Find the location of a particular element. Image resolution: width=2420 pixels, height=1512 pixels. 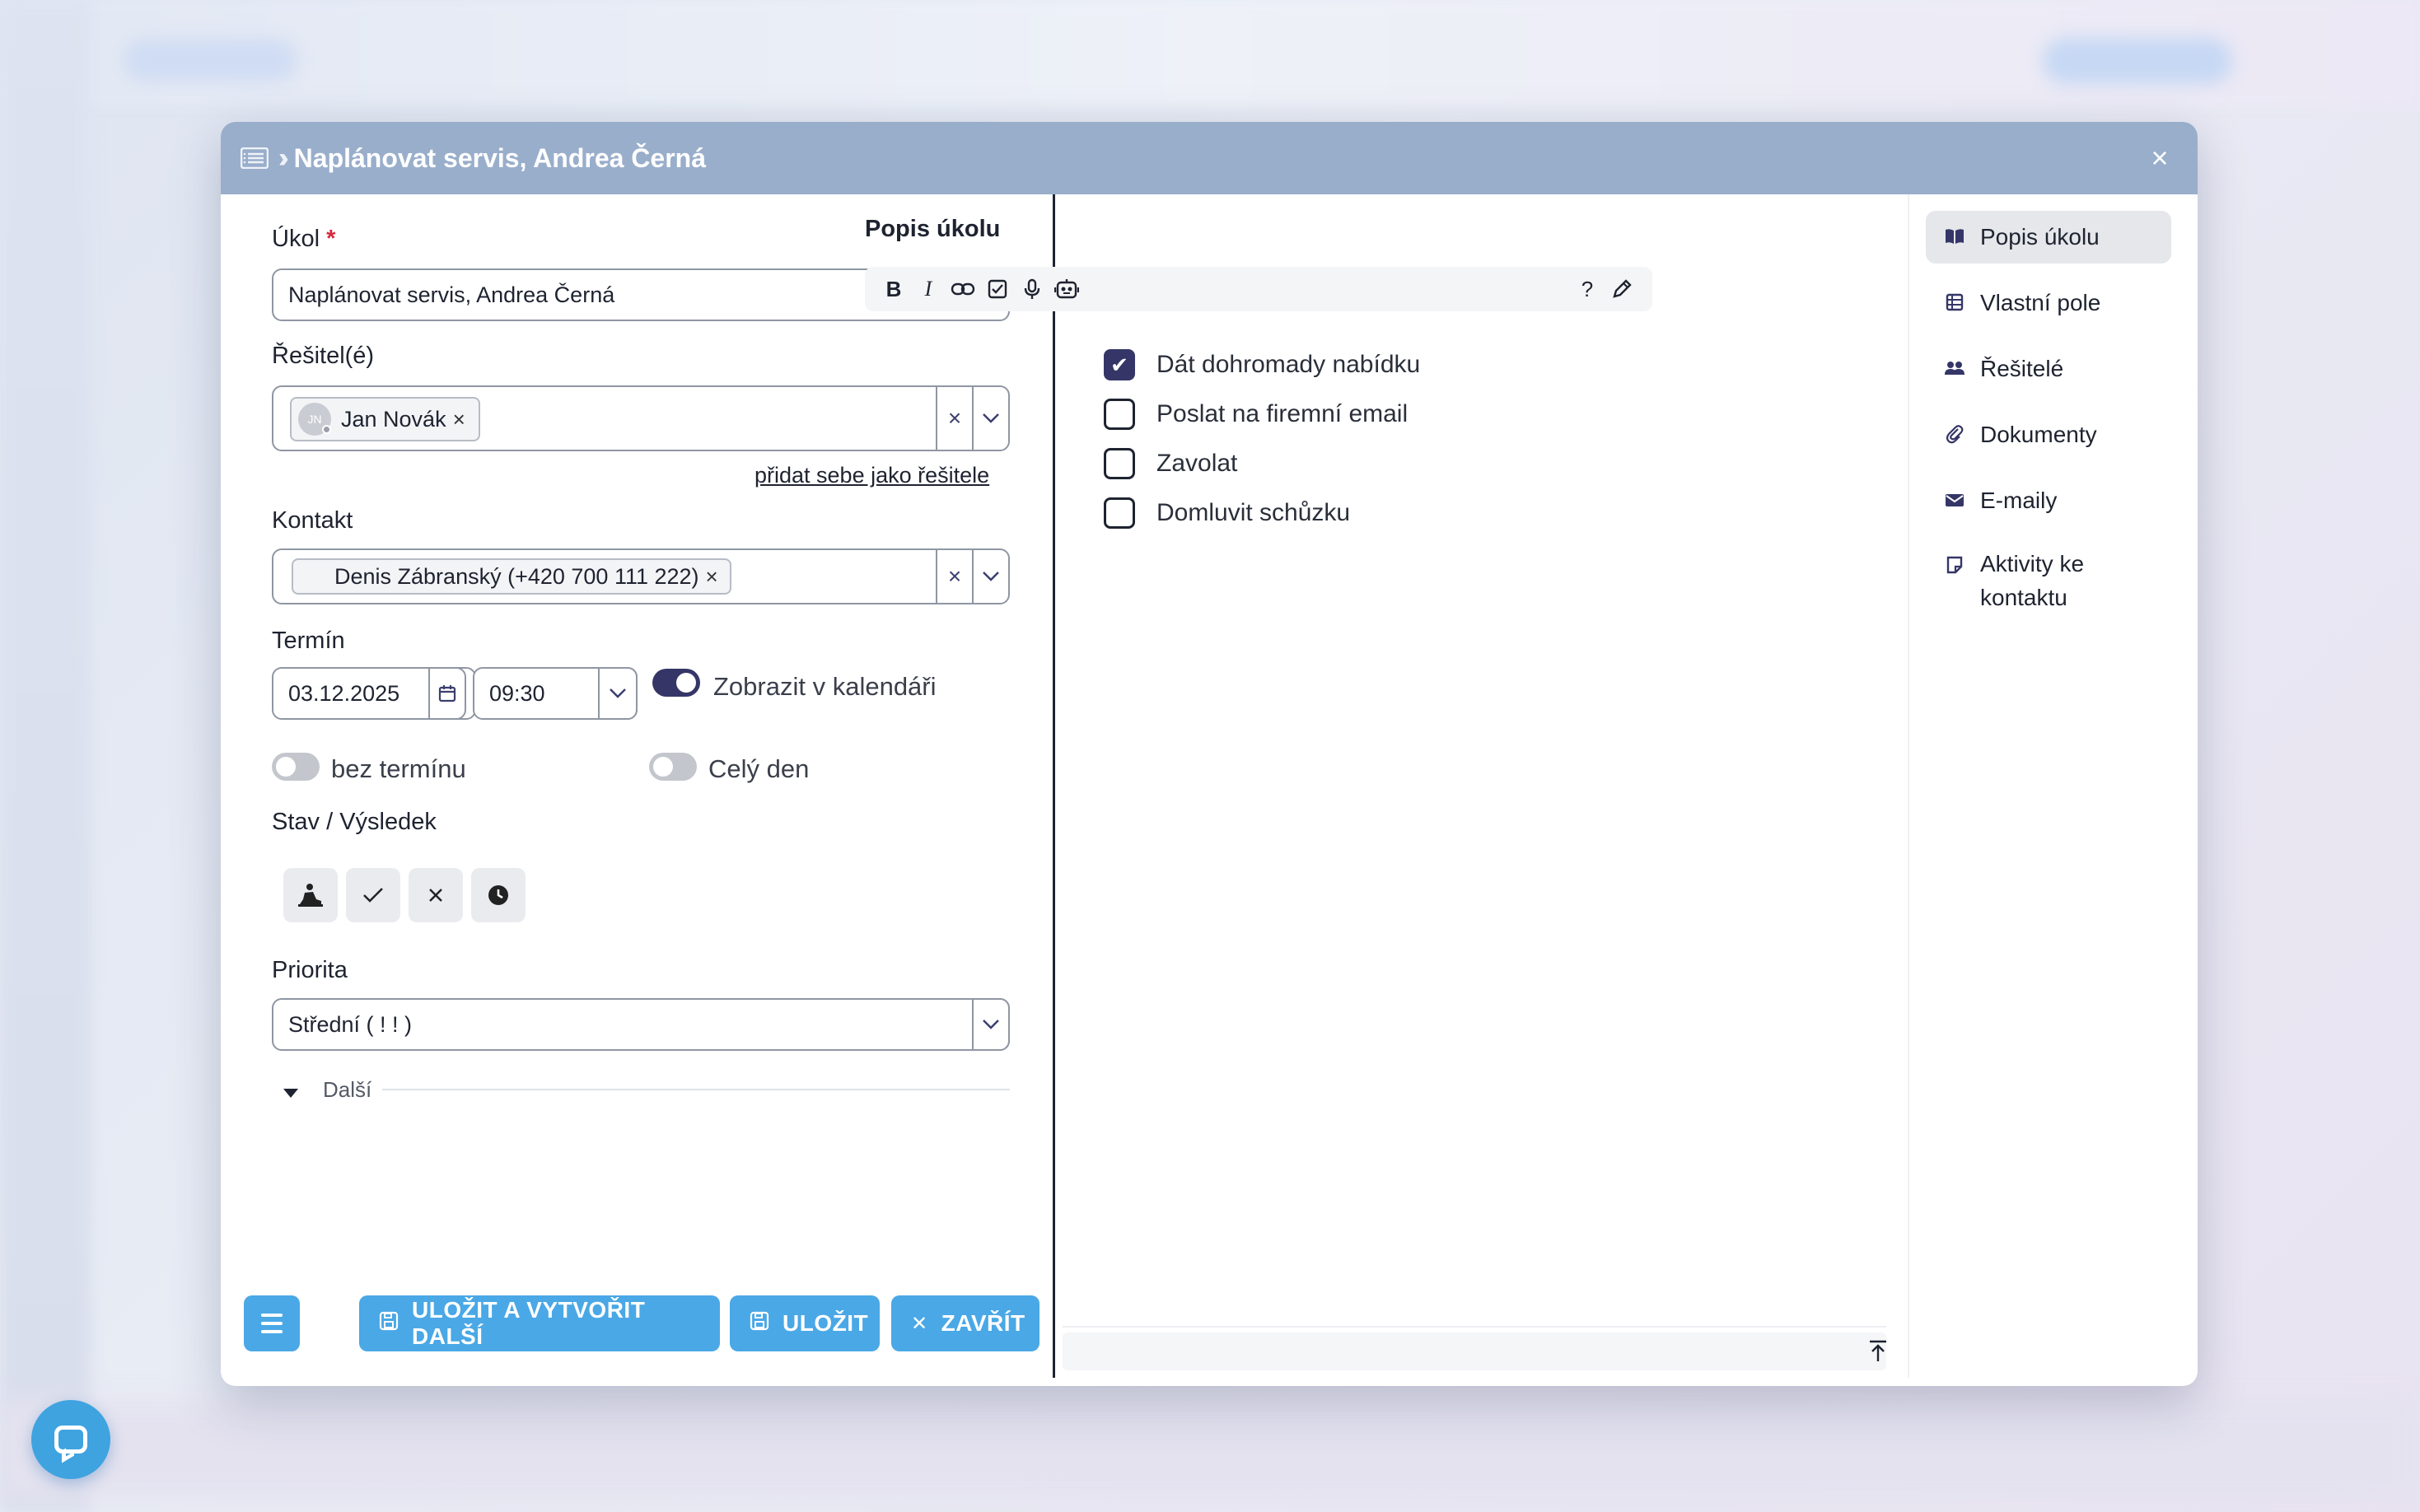

toolbar-right: ? is located at coordinates (1604, 289).